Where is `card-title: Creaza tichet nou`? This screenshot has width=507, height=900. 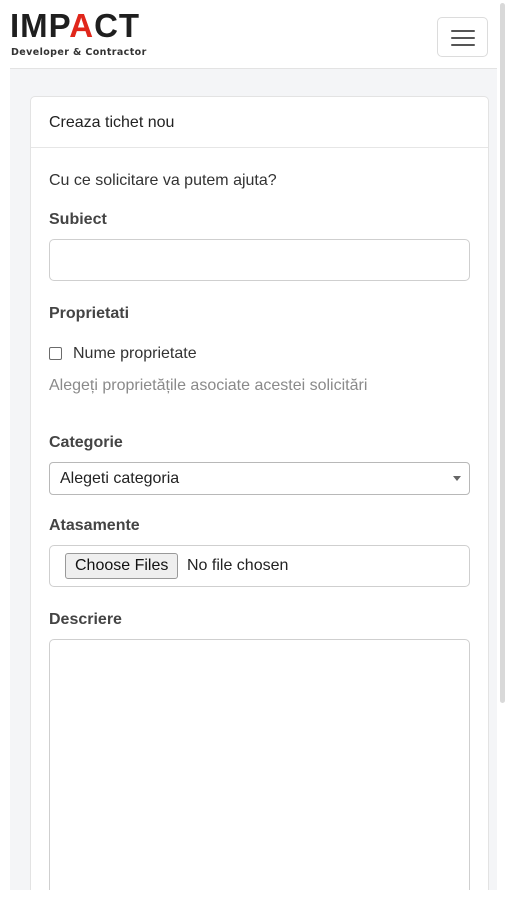 card-title: Creaza tichet nou is located at coordinates (259, 122).